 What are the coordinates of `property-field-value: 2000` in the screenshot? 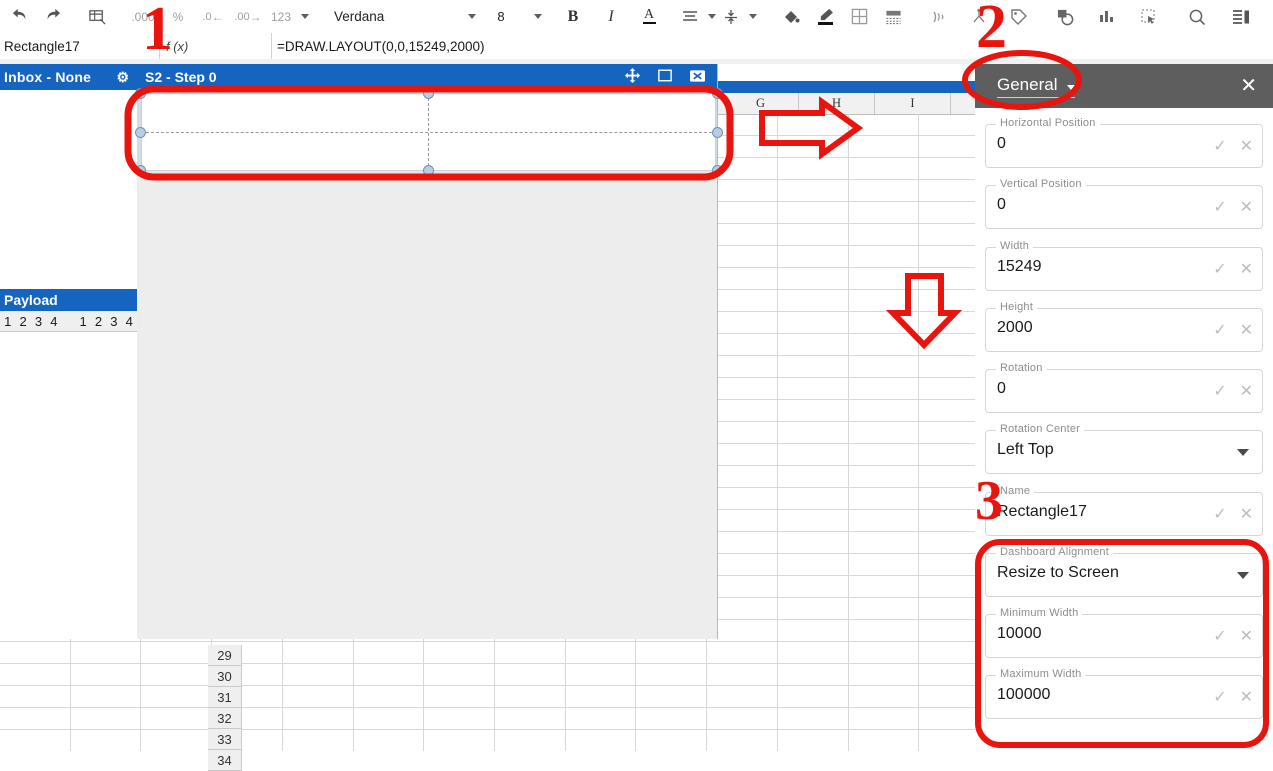 It's located at (1015, 328).